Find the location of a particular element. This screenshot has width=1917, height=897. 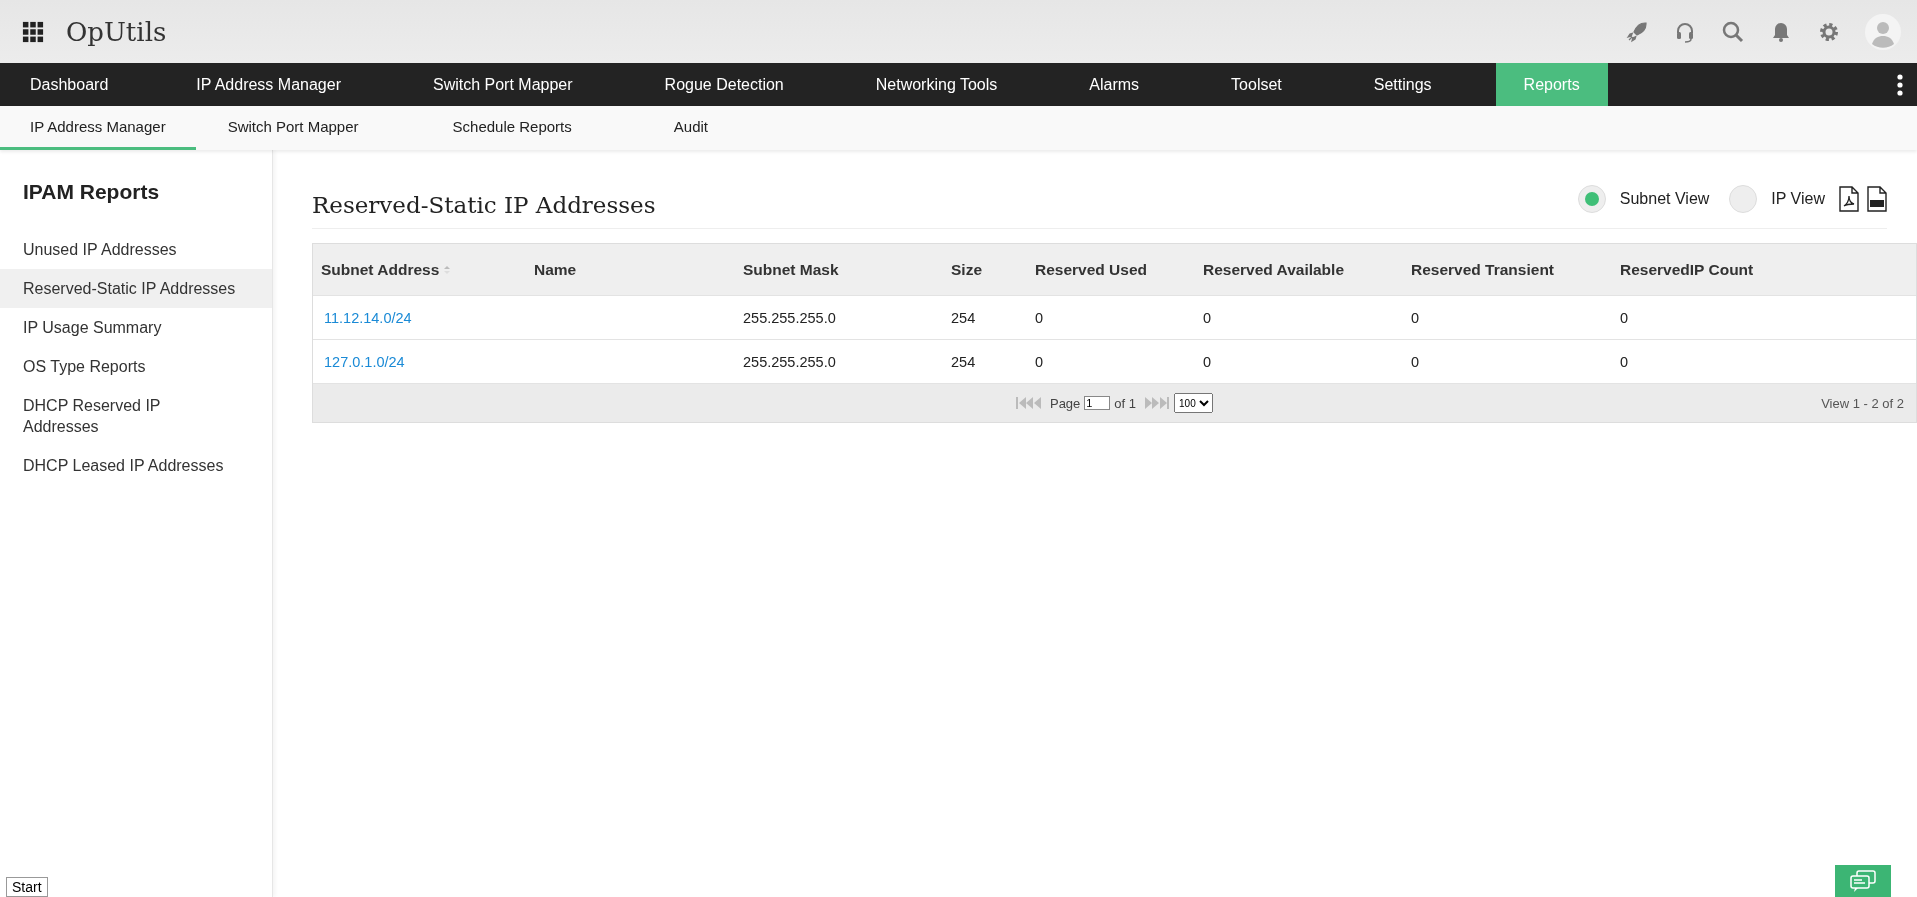

pdf-icon is located at coordinates (1849, 199).